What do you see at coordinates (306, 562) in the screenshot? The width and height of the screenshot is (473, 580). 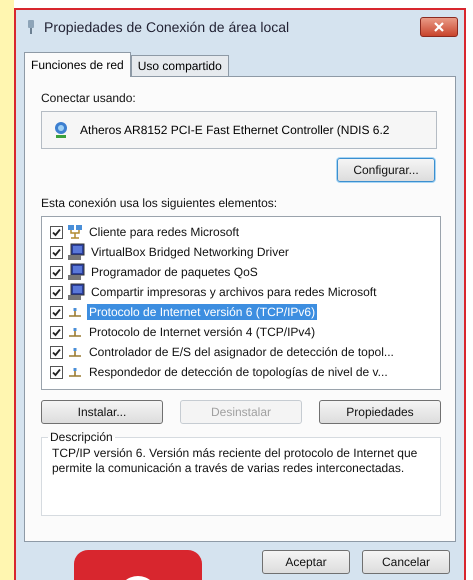 I see `dialog-button: Aceptar` at bounding box center [306, 562].